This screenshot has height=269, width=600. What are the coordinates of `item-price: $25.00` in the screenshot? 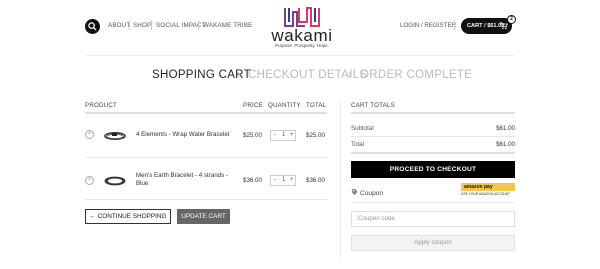 It's located at (252, 135).